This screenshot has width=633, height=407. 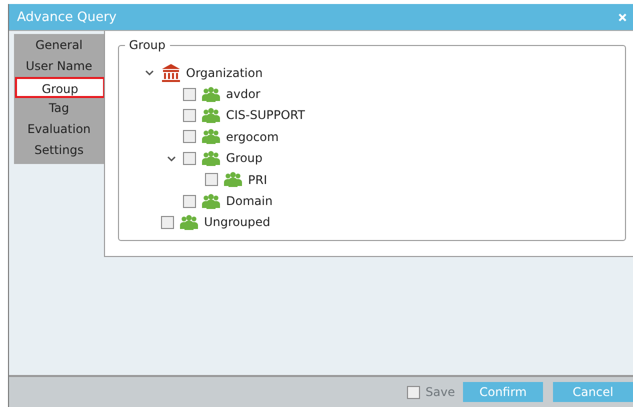 I want to click on tree-item: PRI, so click(x=406, y=179).